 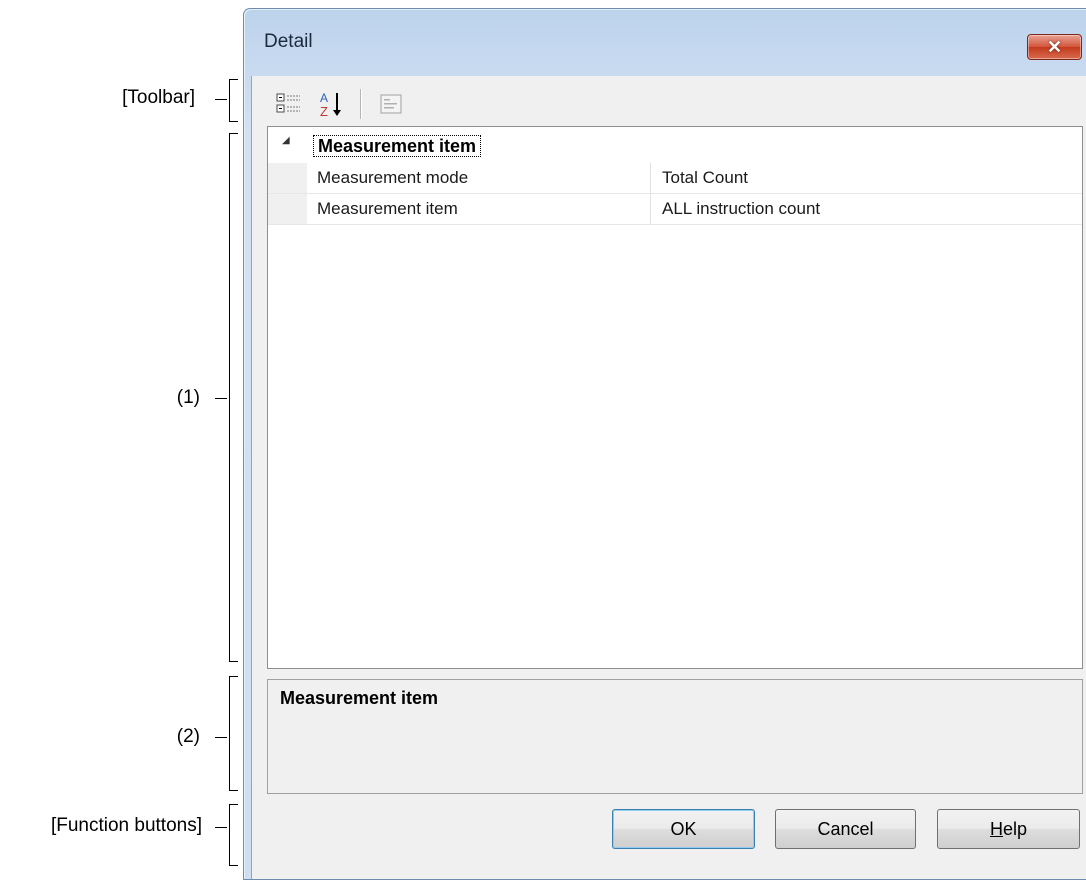 What do you see at coordinates (324, 98) in the screenshot?
I see `svg-text: A` at bounding box center [324, 98].